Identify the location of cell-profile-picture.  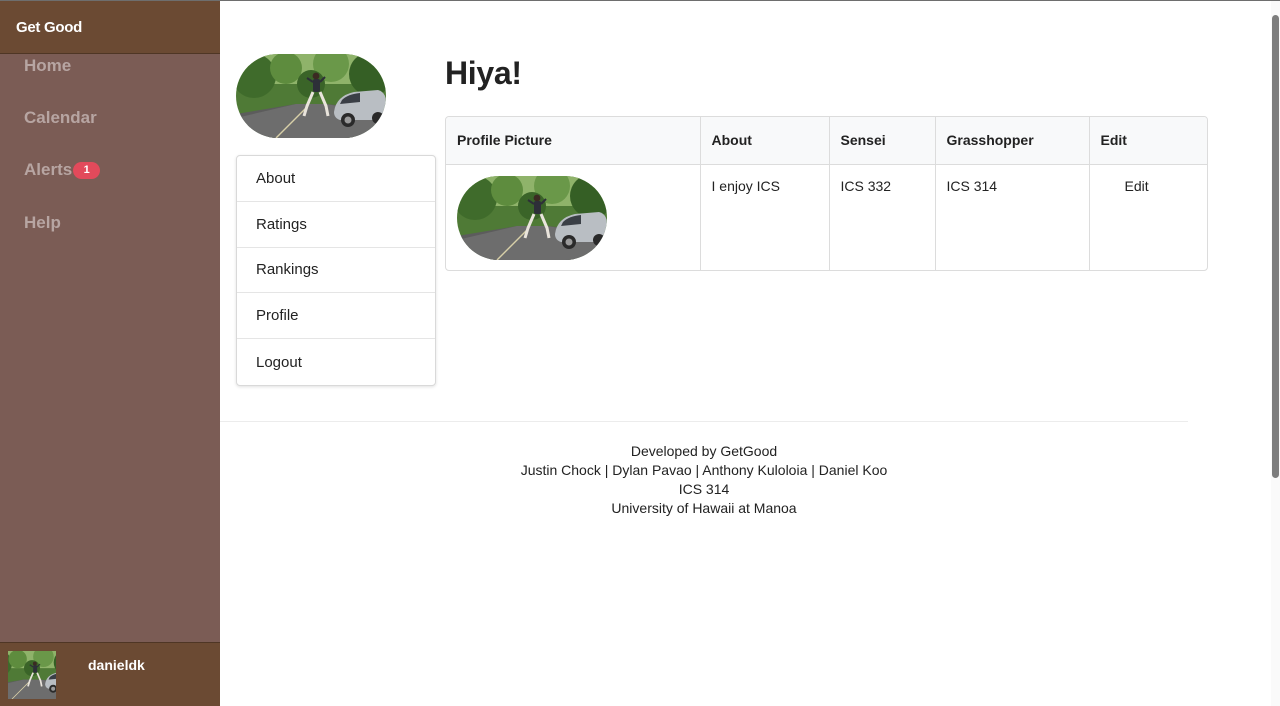
(573, 217).